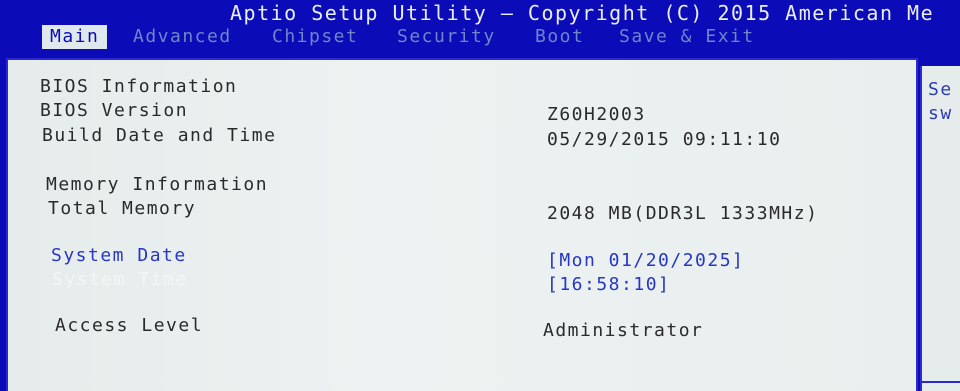  Describe the element at coordinates (446, 37) in the screenshot. I see `tab-security: Security` at that location.